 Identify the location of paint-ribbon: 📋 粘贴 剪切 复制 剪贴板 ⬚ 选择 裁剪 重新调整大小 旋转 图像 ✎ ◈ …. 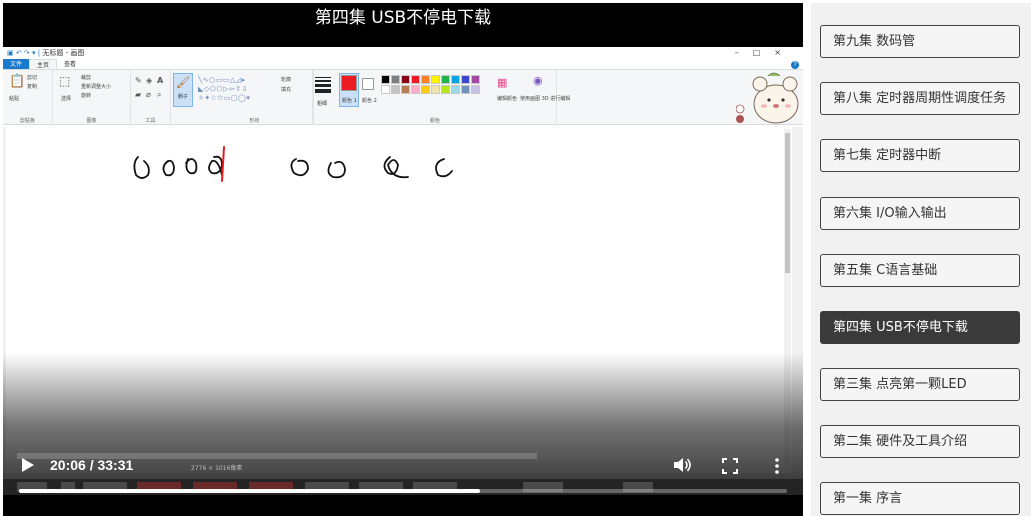
(403, 97).